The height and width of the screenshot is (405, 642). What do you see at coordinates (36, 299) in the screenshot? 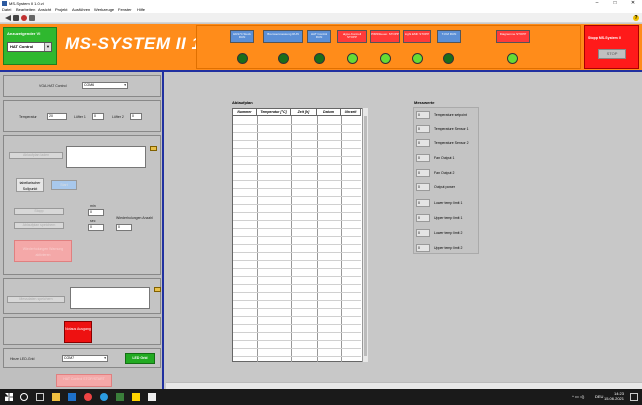
I see `save-data-button: Messdaten speichern` at bounding box center [36, 299].